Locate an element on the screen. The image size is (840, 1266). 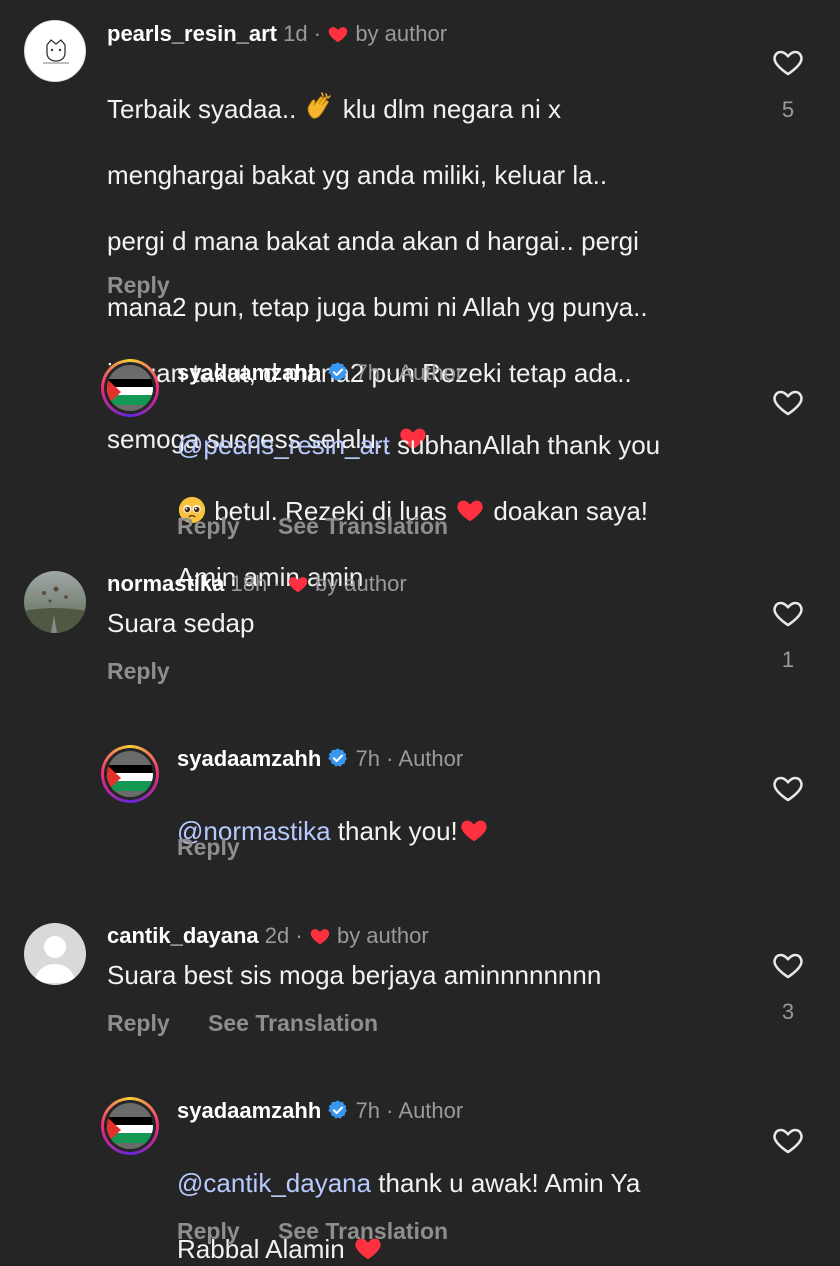
landscape-photo-icon is located at coordinates (55, 609).